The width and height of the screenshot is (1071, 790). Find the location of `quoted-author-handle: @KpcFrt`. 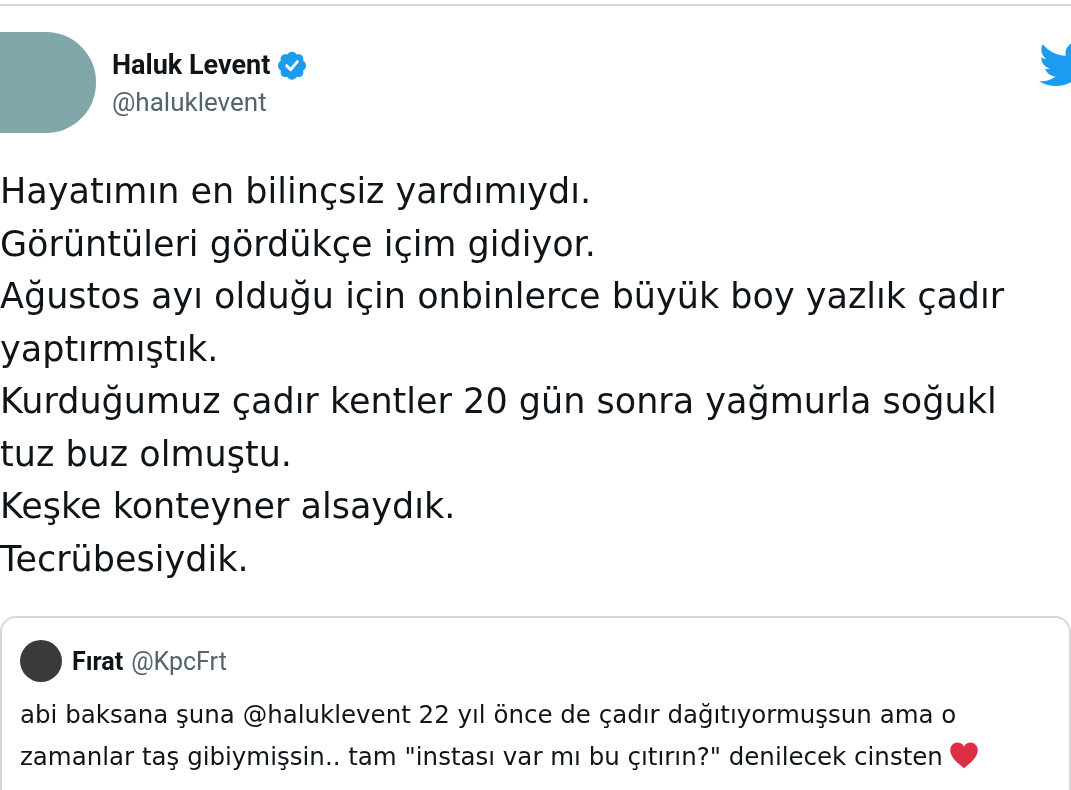

quoted-author-handle: @KpcFrt is located at coordinates (179, 661).